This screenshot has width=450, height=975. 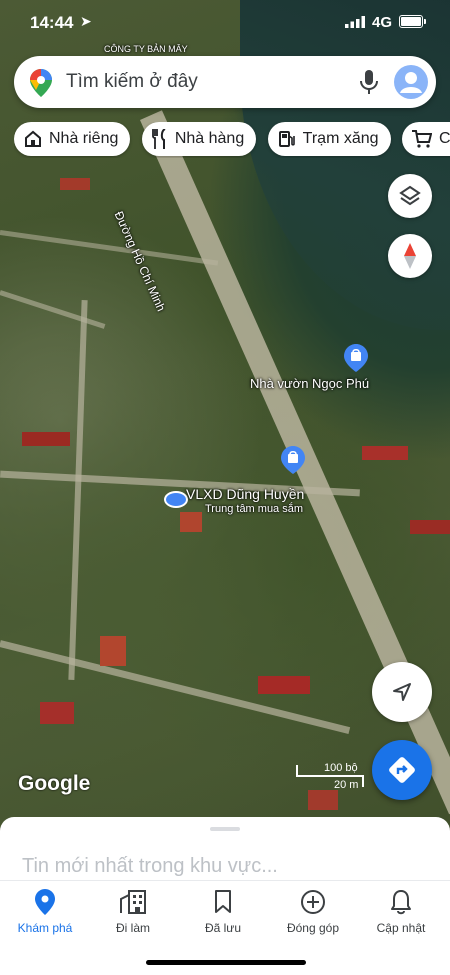 I want to click on nav-commute-label: Đi làm, so click(x=132, y=928).